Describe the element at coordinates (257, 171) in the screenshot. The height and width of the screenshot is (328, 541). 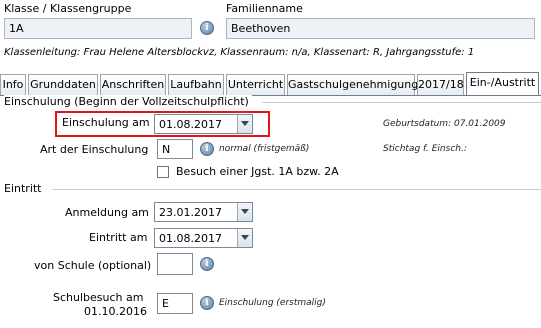
I see `jgst-1a-2a-label: Besuch einer Jgst. 1A bzw. 2A` at that location.